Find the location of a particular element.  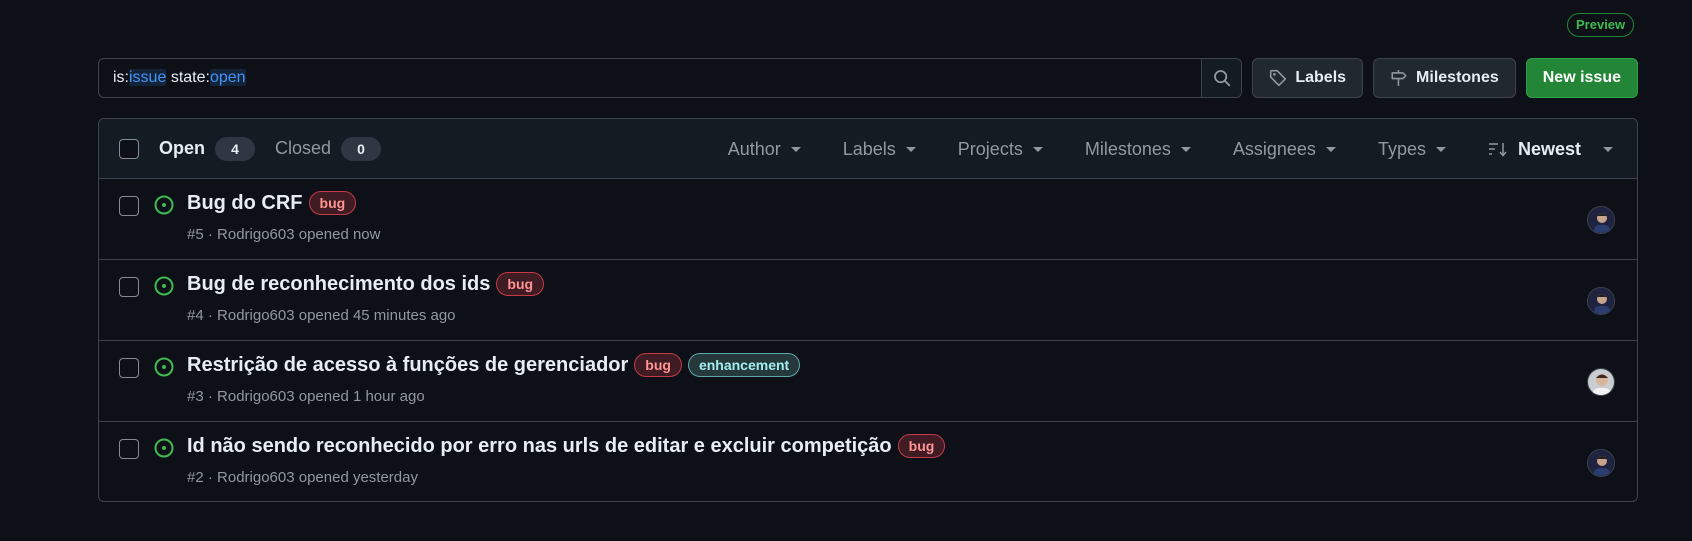

filter-label: Projects is located at coordinates (990, 148).